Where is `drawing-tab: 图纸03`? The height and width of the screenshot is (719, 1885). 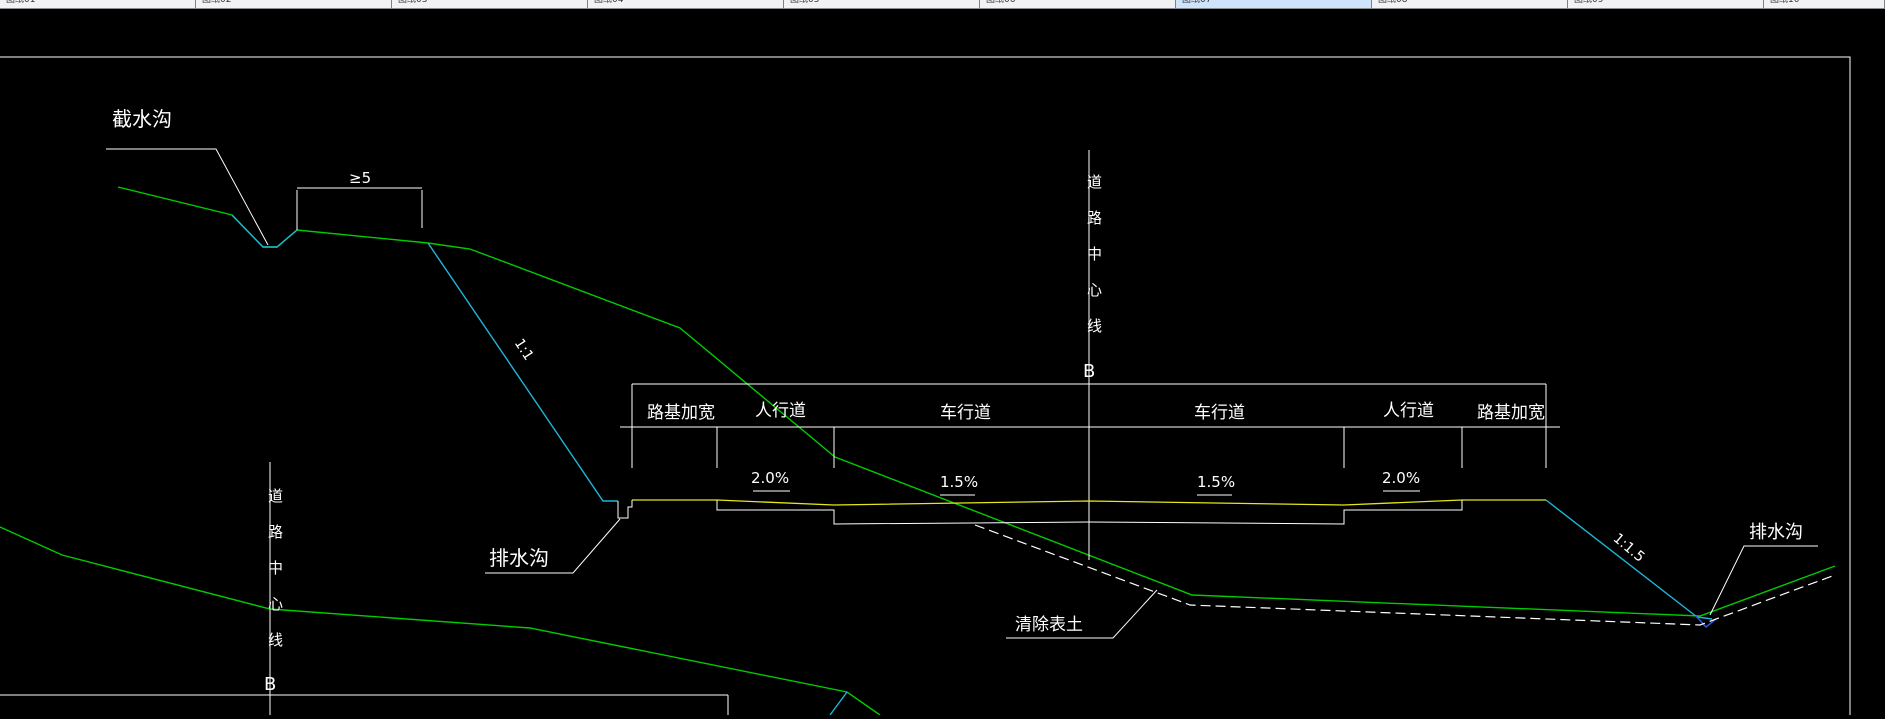
drawing-tab: 图纸03 is located at coordinates (490, 4).